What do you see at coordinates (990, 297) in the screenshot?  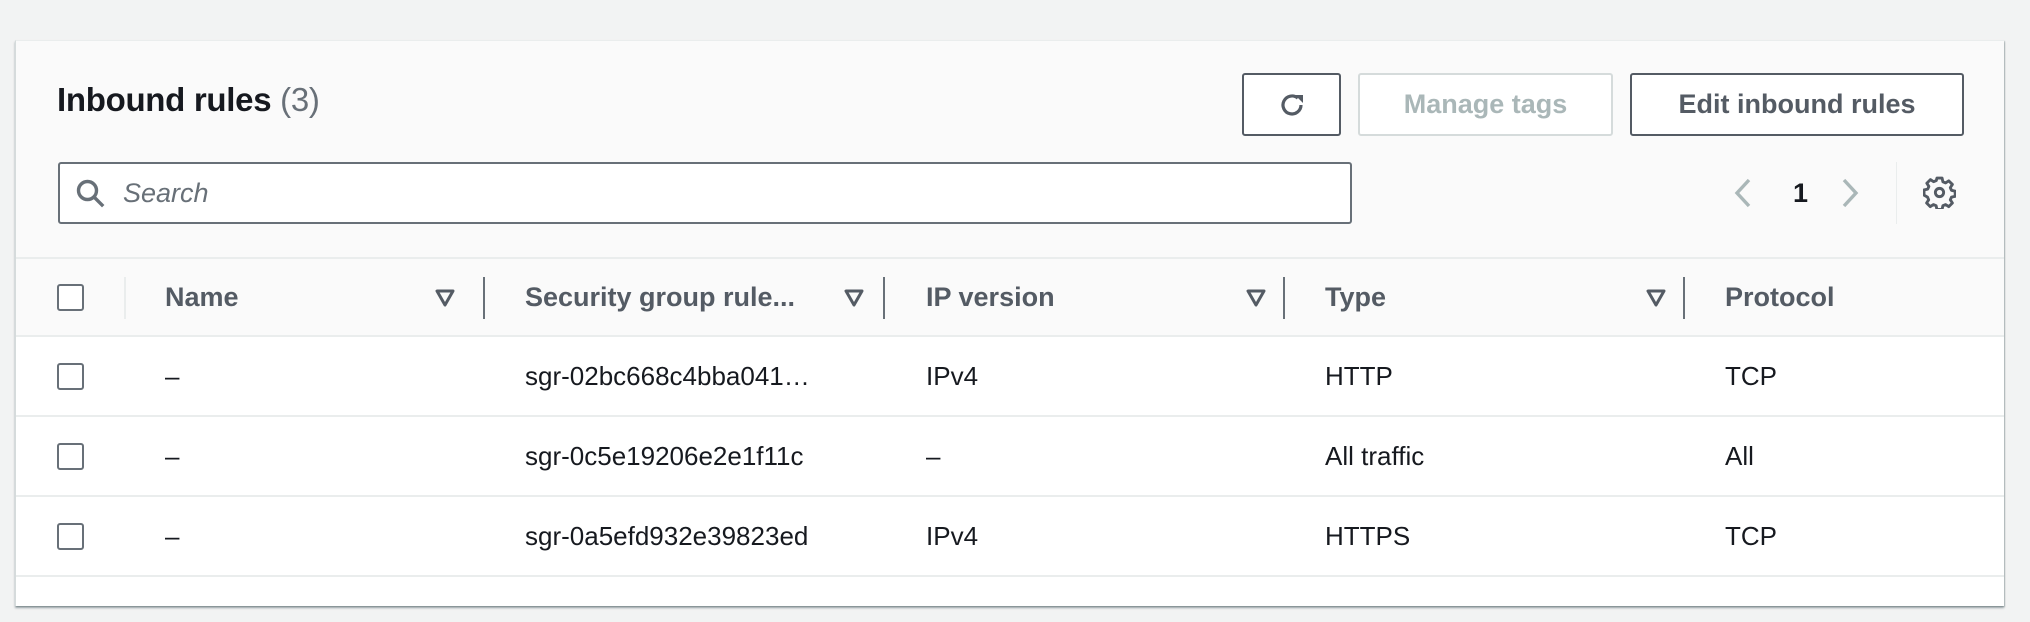 I see `column-header-ip-version: IP version` at bounding box center [990, 297].